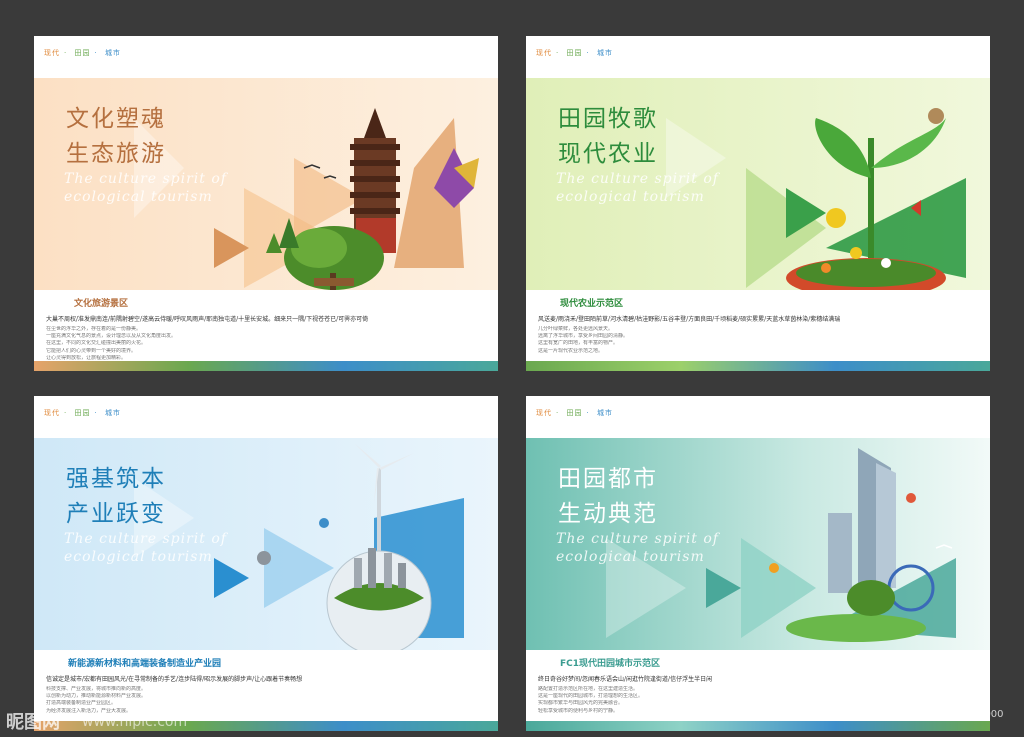 This screenshot has width=1024, height=737. I want to click on zone-title: 现代农业示范区, so click(592, 304).